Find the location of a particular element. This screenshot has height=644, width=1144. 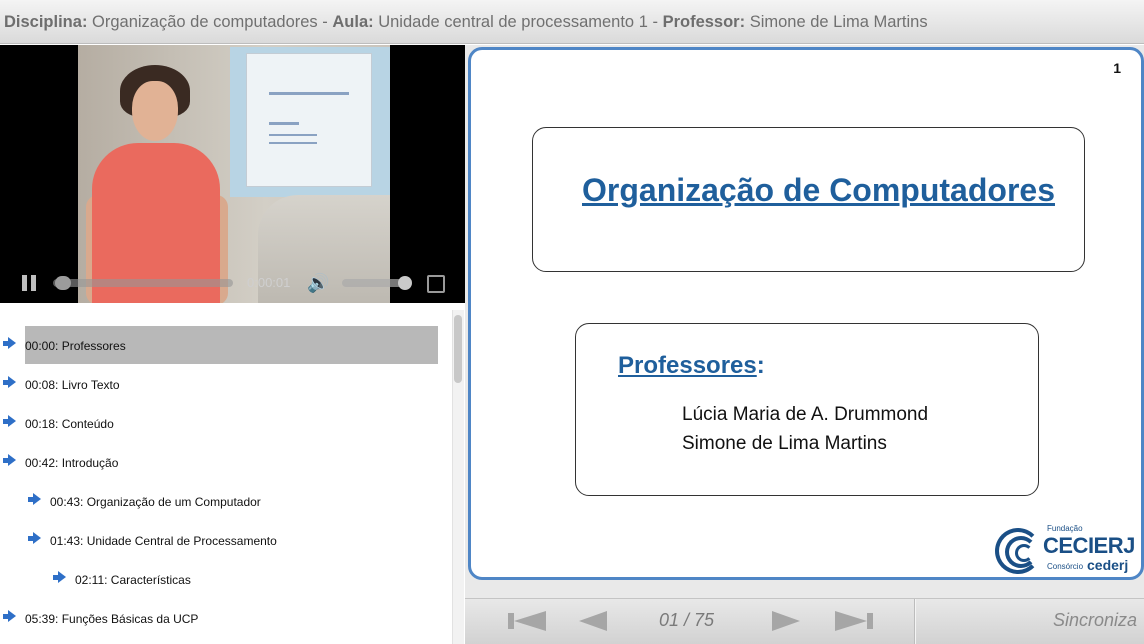

professor-name: Simone de Lima Martins is located at coordinates (838, 22).